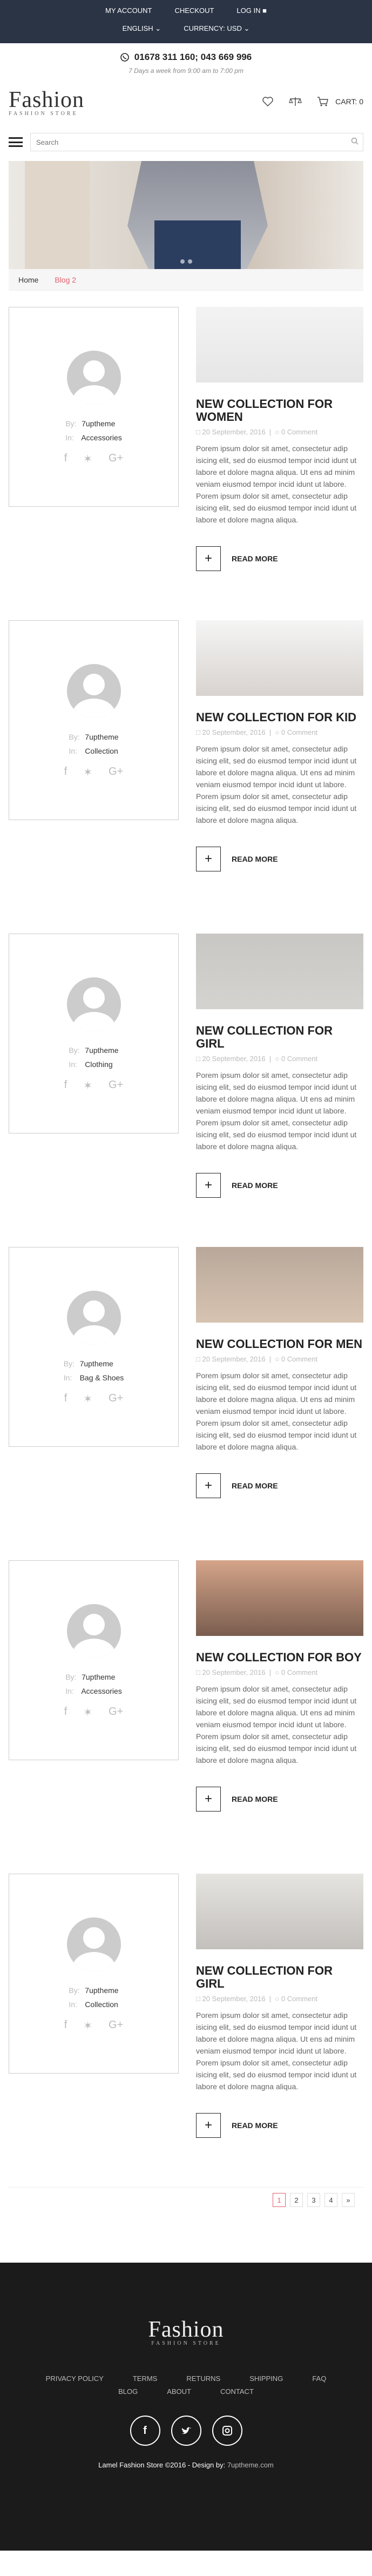 The width and height of the screenshot is (372, 2576). What do you see at coordinates (186, 215) in the screenshot?
I see `hero-banner` at bounding box center [186, 215].